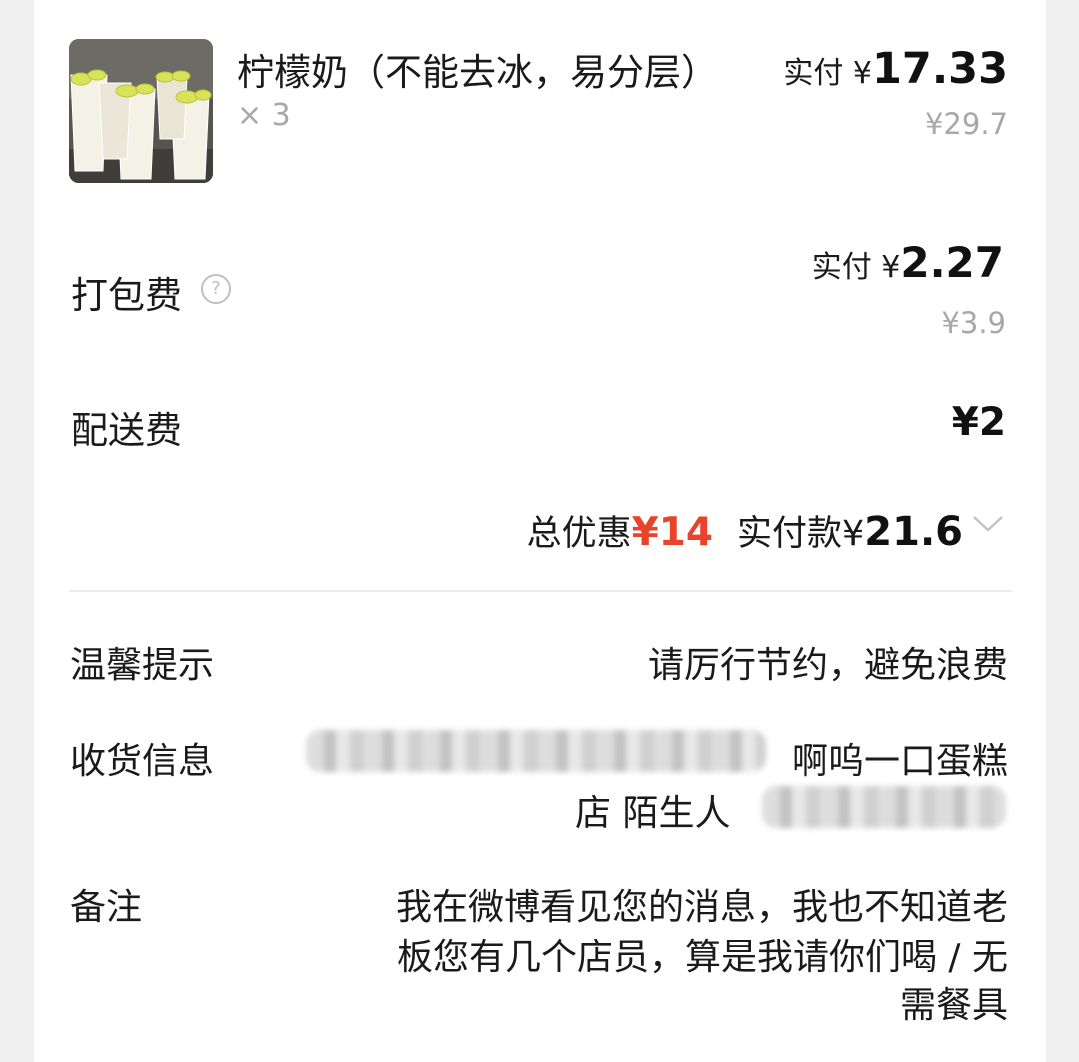  What do you see at coordinates (216, 289) in the screenshot?
I see `question-circle-icon: ?` at bounding box center [216, 289].